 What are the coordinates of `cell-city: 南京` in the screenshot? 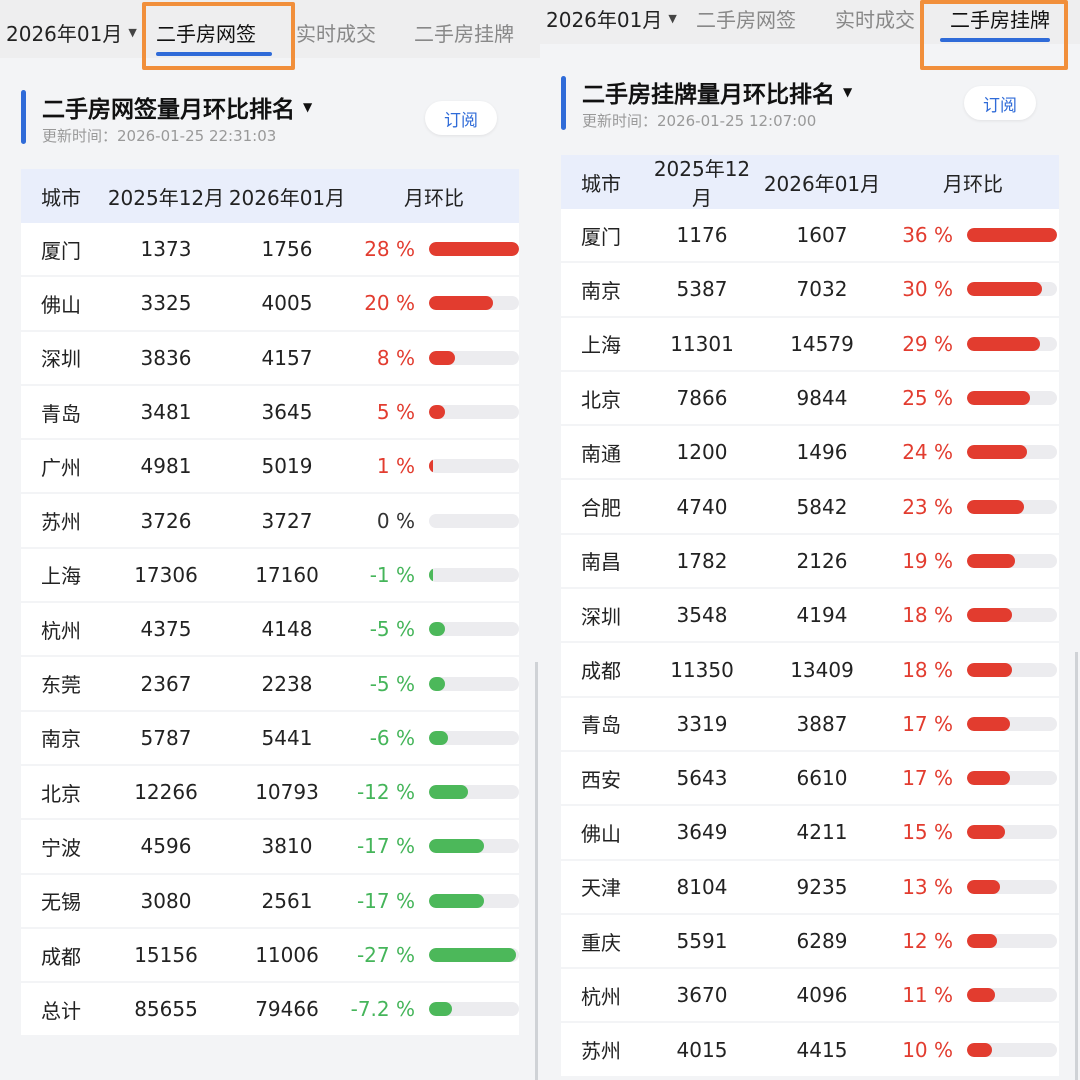 It's located at (61, 739).